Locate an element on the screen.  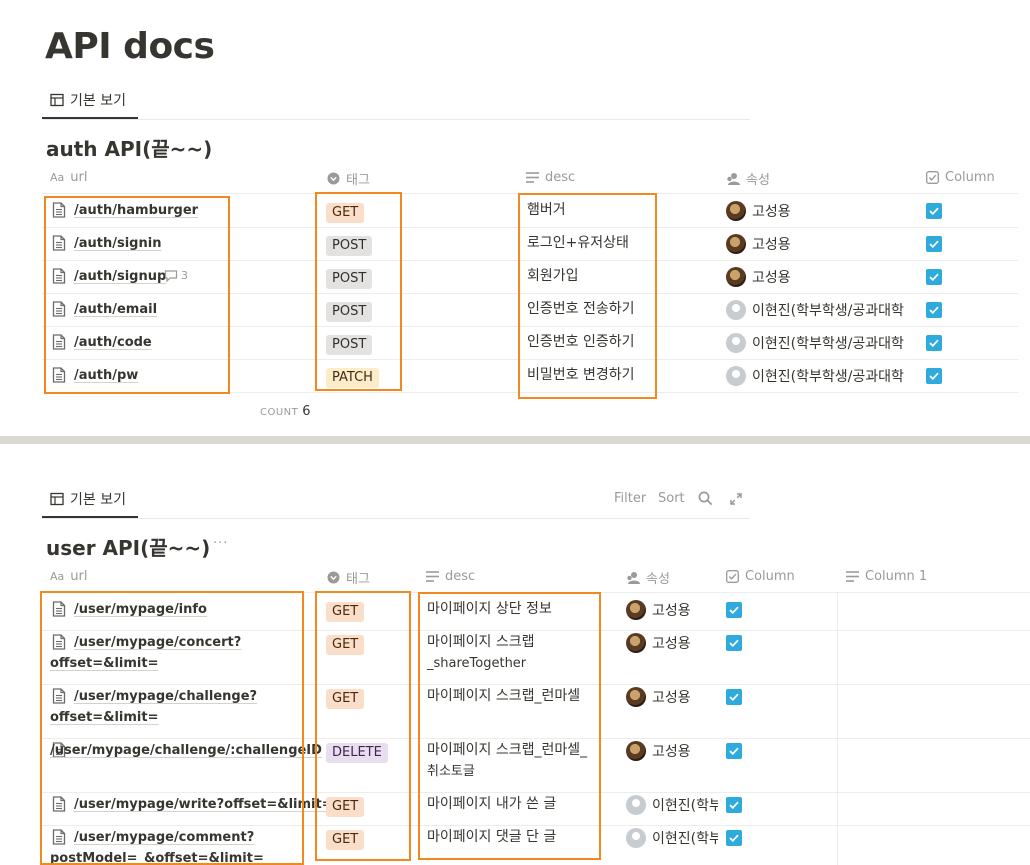
sort-button: Sort is located at coordinates (671, 498).